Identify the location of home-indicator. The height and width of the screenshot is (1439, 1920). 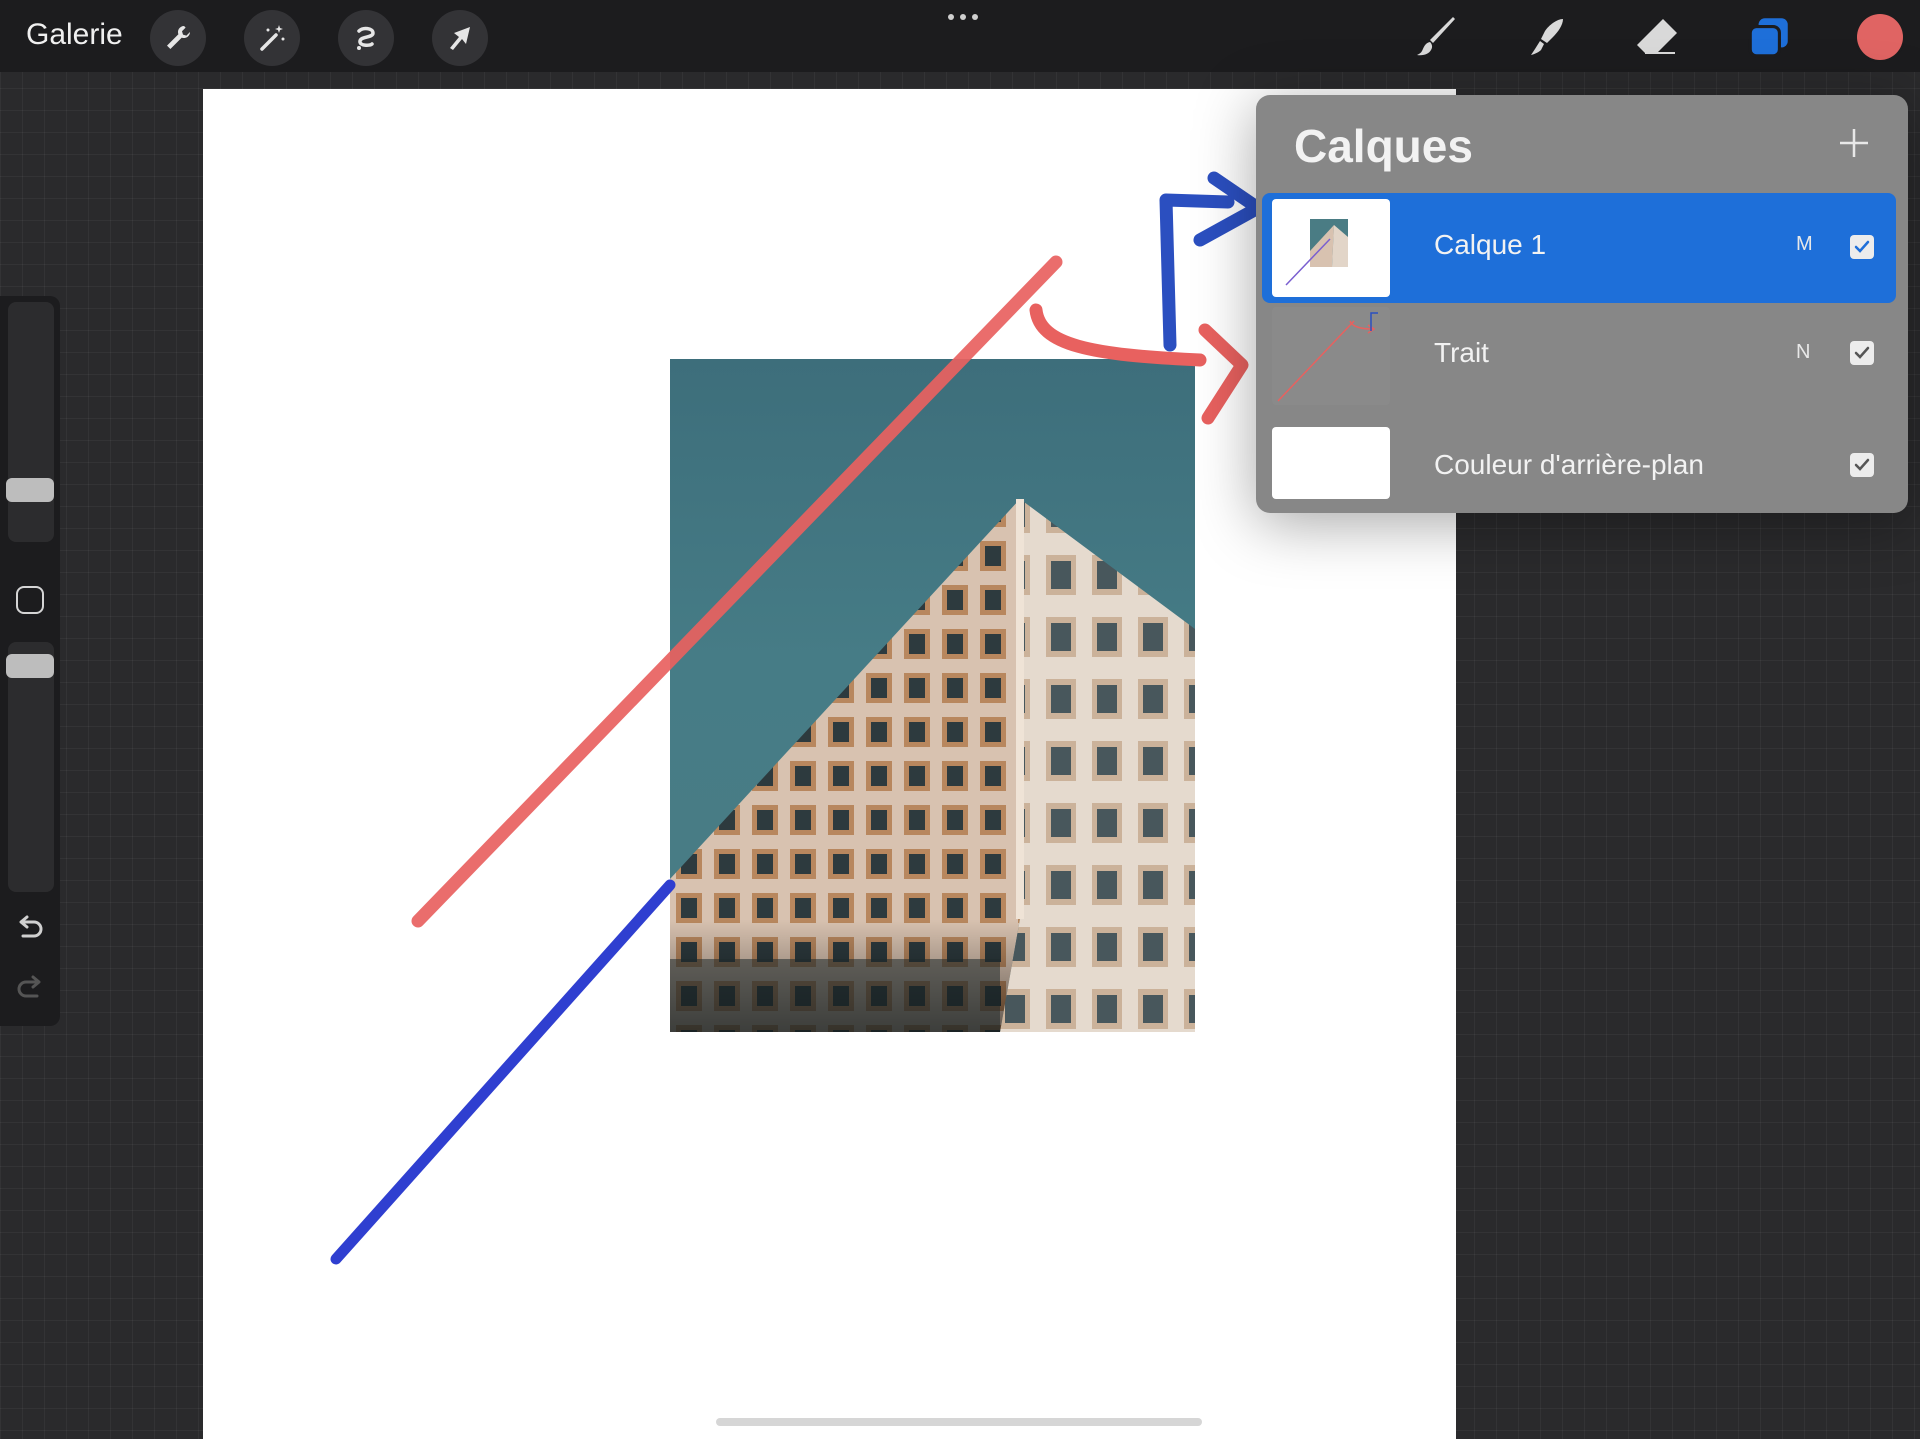
(959, 1422).